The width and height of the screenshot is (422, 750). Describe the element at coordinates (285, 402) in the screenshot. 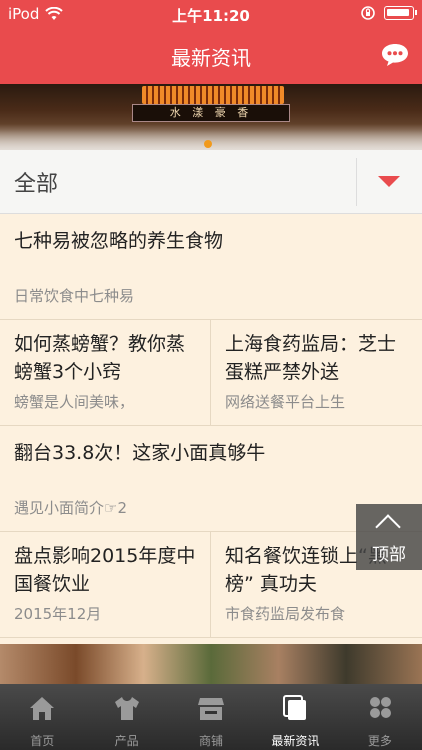

I see `news-summary: 网络送餐平台上生` at that location.